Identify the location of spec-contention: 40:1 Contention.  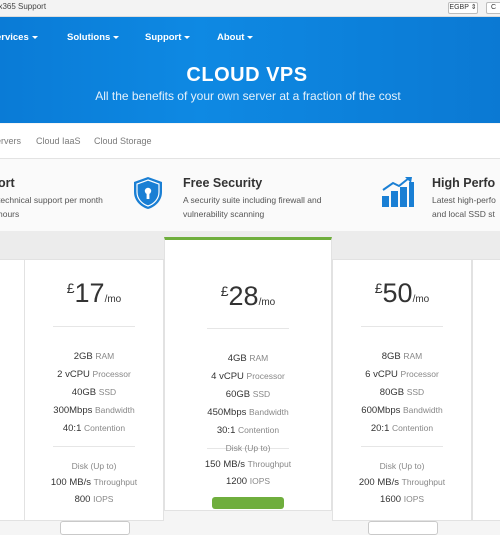
(94, 428).